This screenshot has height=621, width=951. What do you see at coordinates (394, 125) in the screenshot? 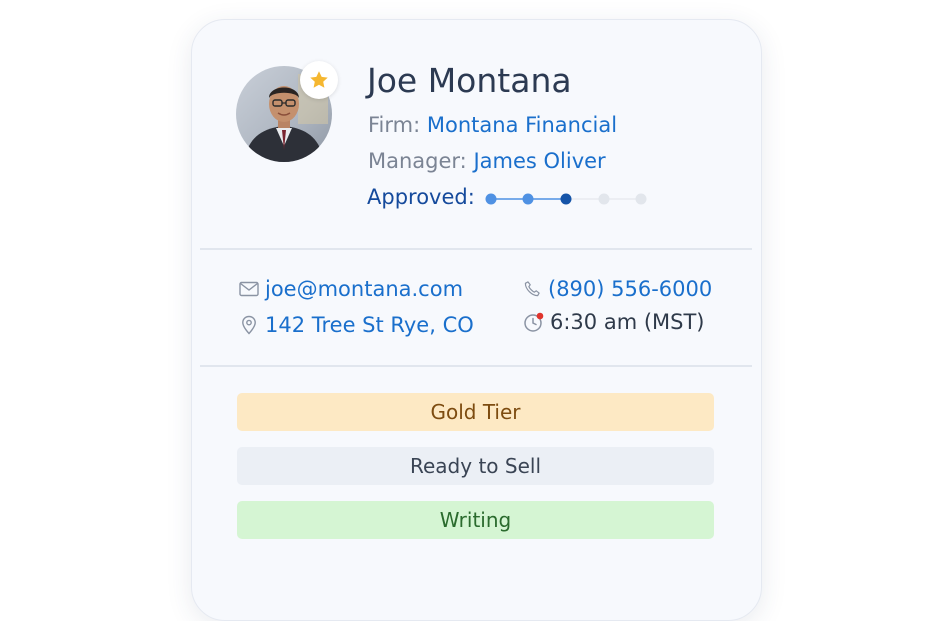
I see `firm-label: Firm:` at bounding box center [394, 125].